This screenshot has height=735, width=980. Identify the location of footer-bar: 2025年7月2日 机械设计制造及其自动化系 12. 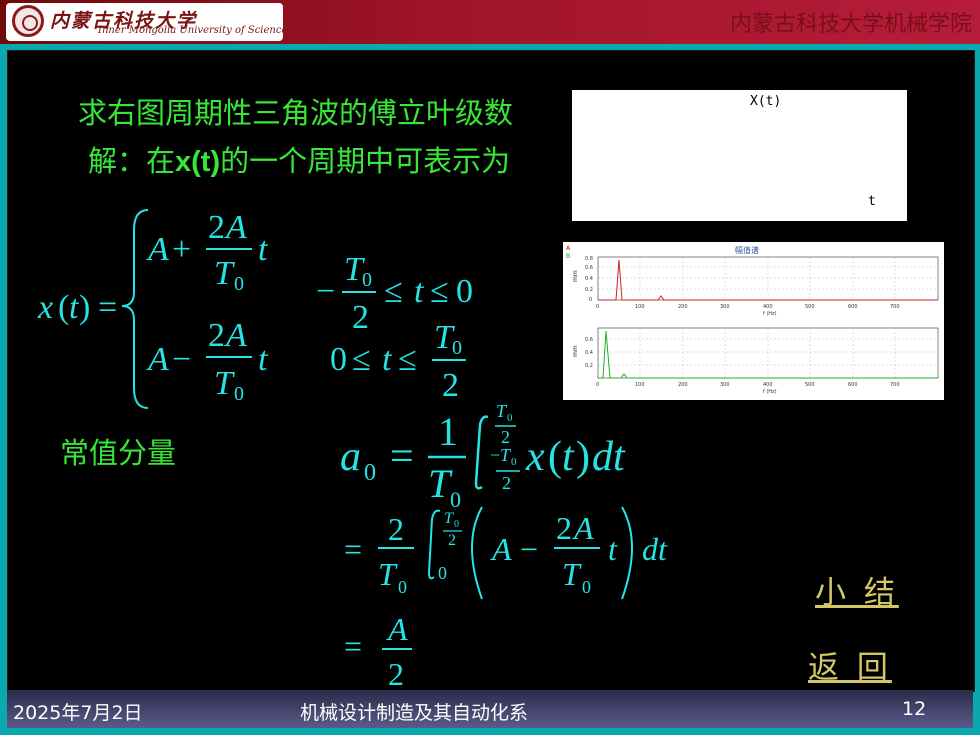
(490, 709).